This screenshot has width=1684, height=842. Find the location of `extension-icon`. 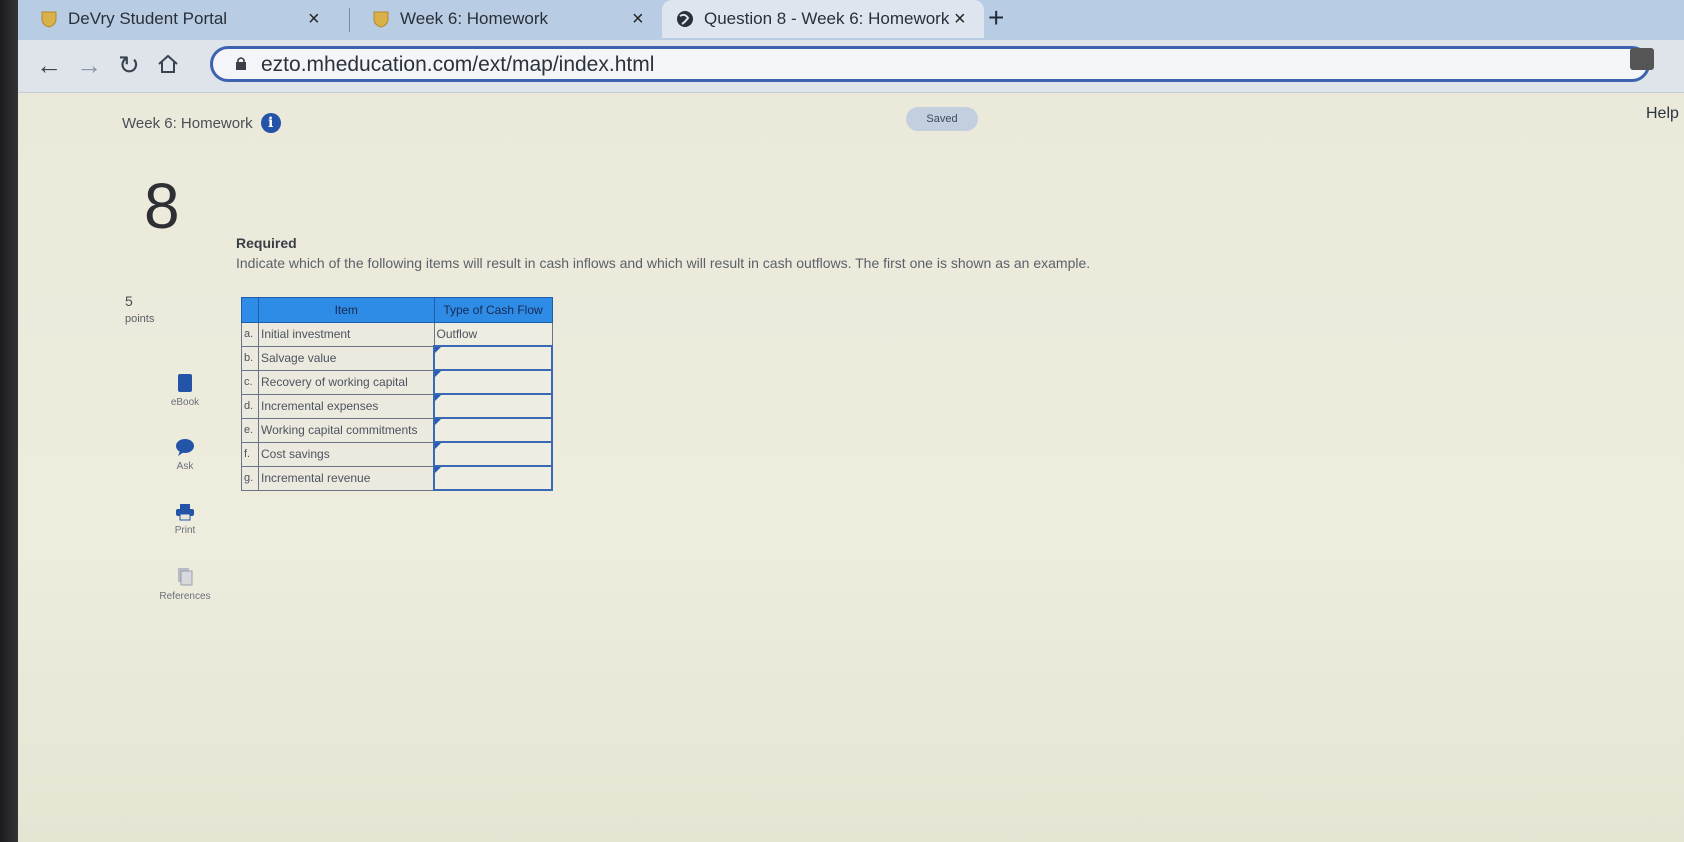

extension-icon is located at coordinates (1642, 59).